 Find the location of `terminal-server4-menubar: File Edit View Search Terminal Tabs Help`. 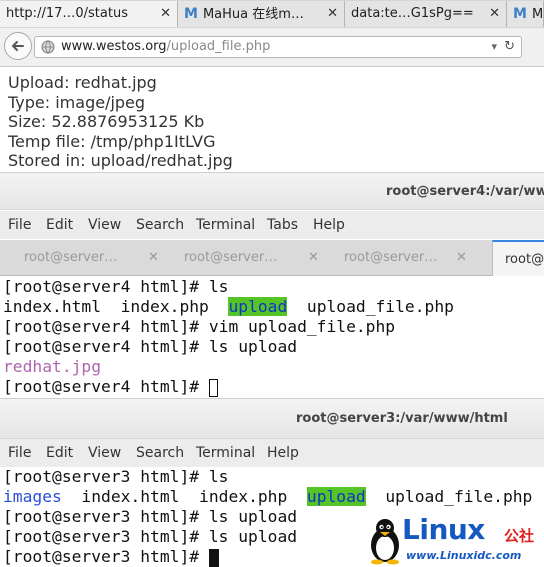

terminal-server4-menubar: File Edit View Search Terminal Tabs Help is located at coordinates (272, 225).